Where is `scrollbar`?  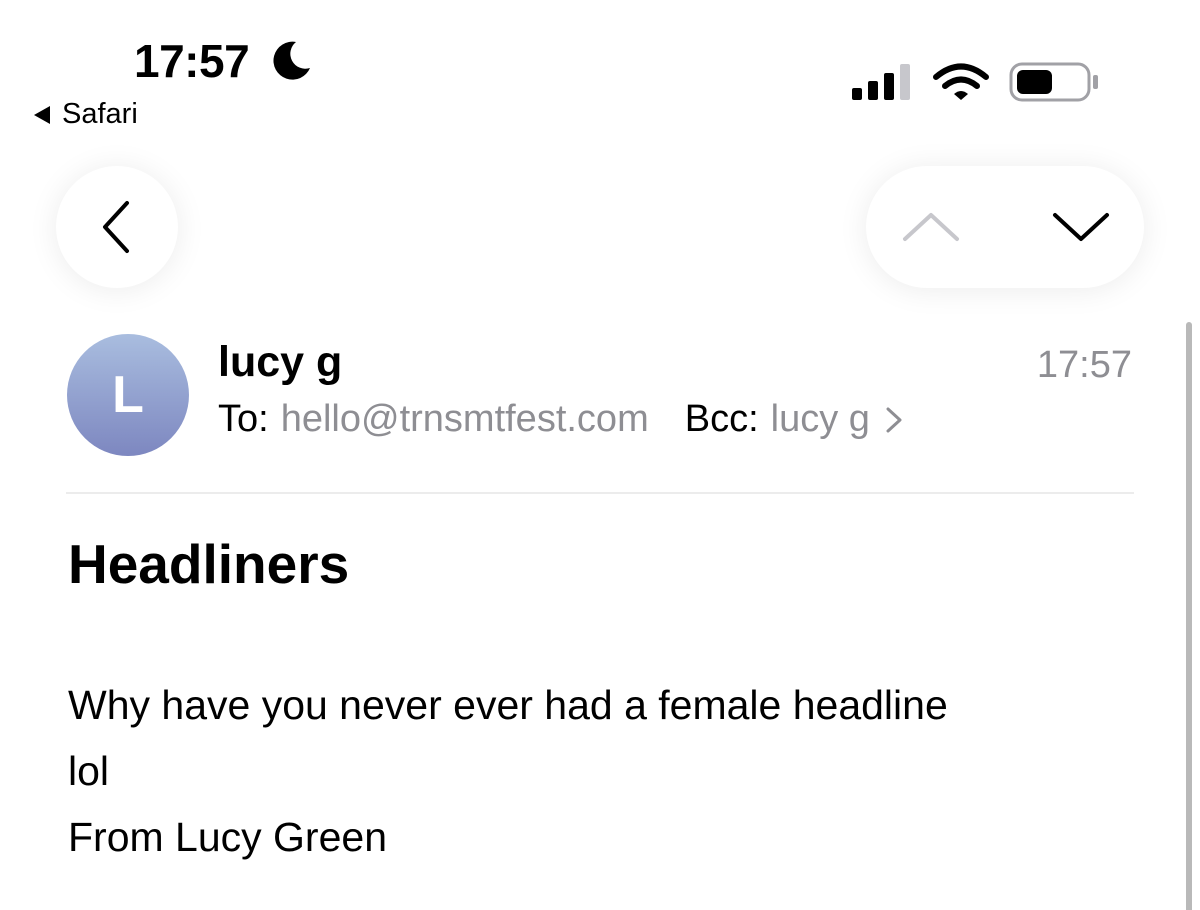 scrollbar is located at coordinates (1189, 616).